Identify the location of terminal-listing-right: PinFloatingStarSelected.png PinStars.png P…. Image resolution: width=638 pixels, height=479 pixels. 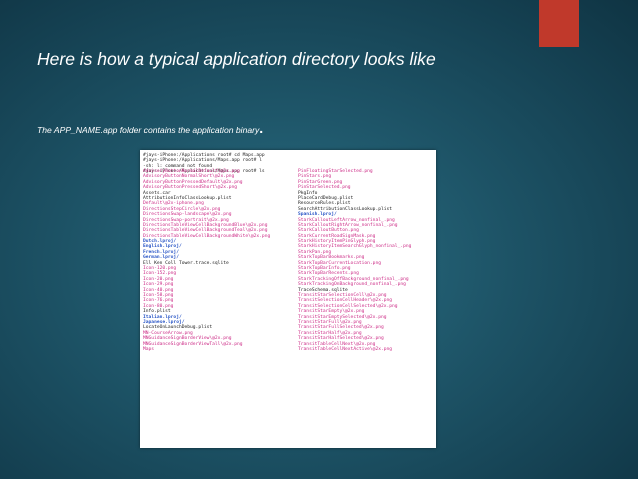
(366, 260).